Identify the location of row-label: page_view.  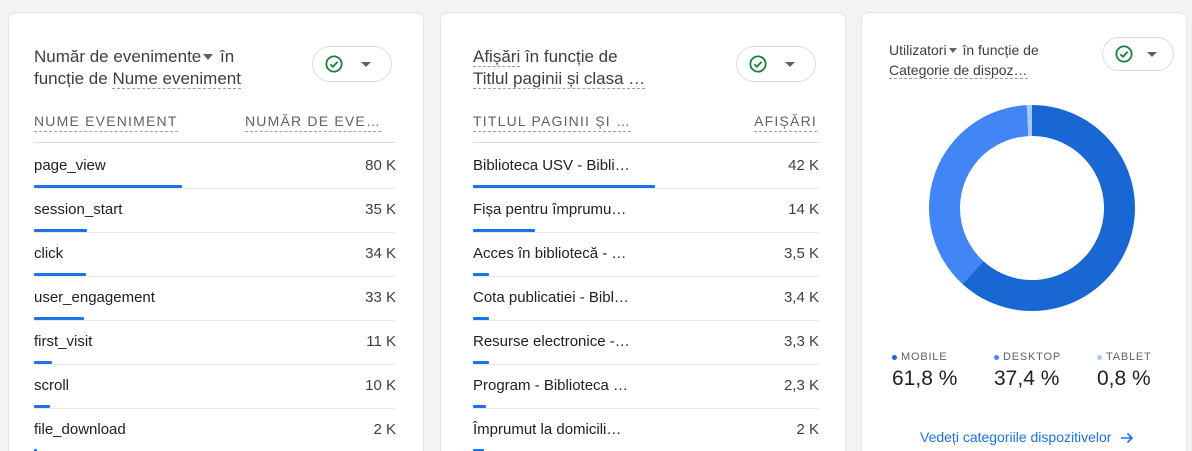
(70, 165).